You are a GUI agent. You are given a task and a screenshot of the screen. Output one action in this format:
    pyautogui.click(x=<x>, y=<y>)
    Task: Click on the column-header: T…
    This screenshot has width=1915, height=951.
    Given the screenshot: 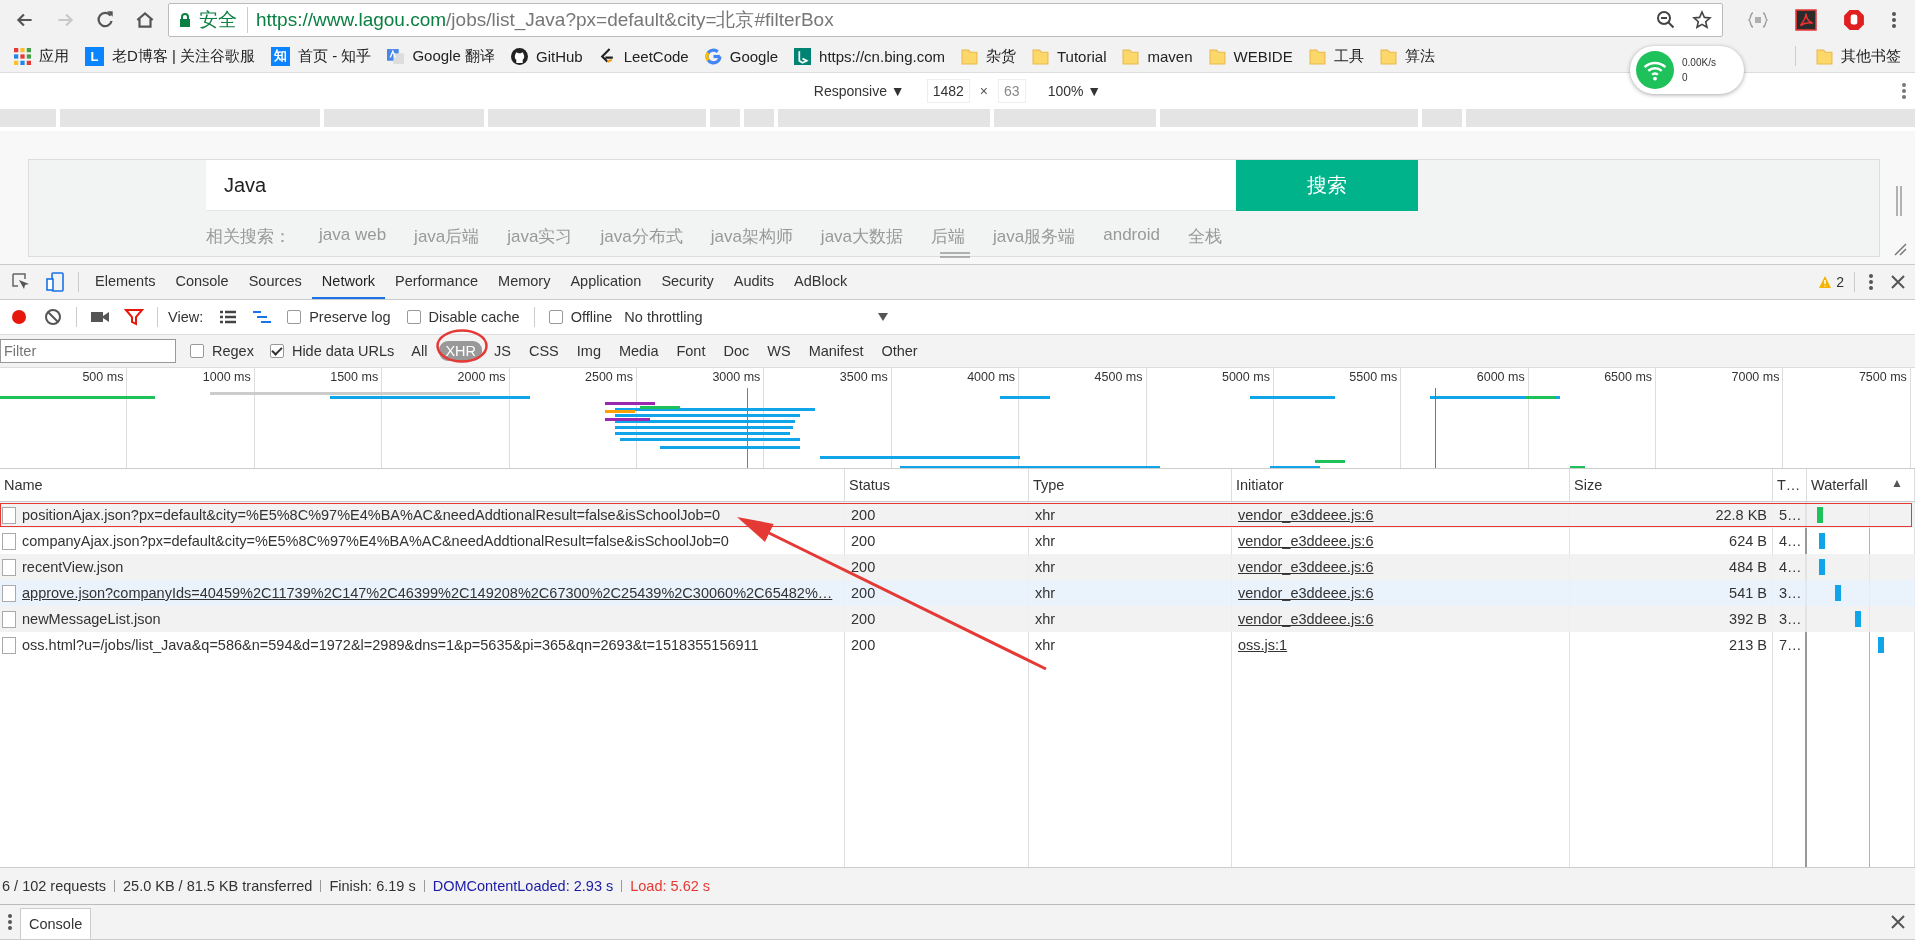 What is the action you would take?
    pyautogui.click(x=1790, y=485)
    